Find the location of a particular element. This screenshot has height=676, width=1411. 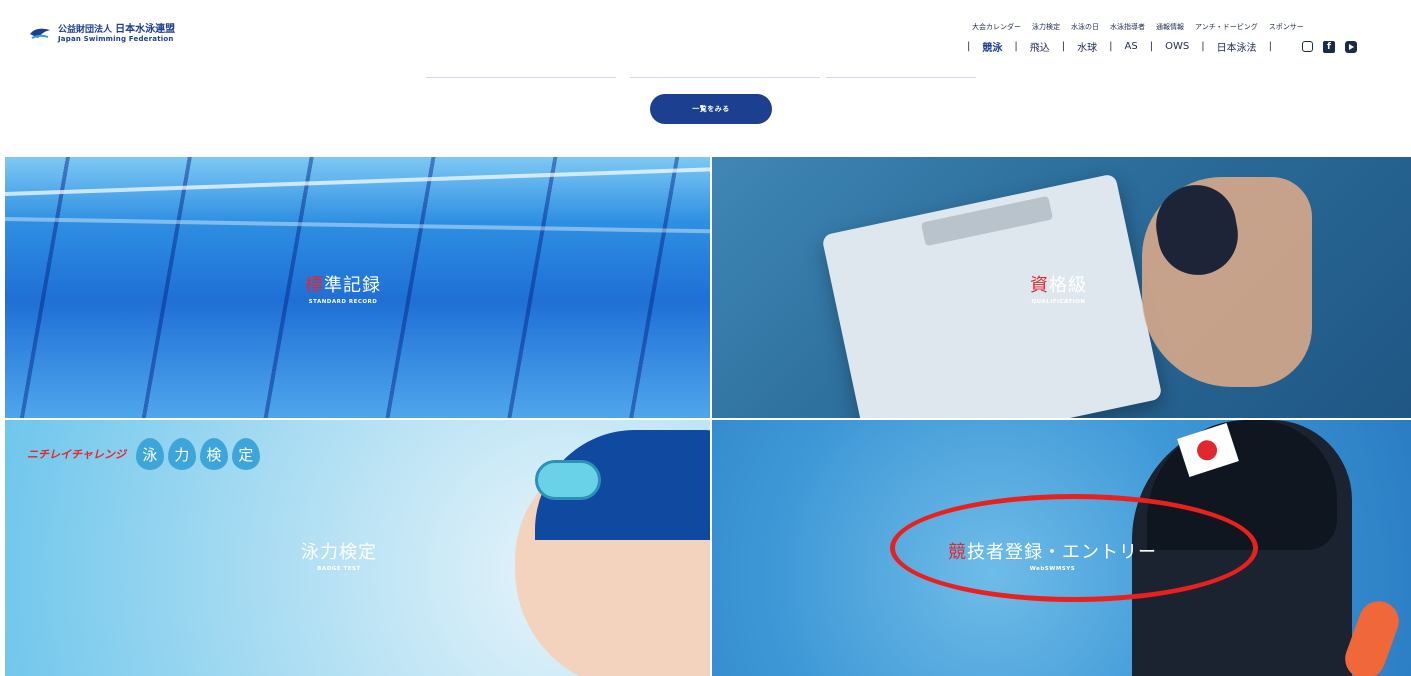

sport-nav: | 競泳 | 飛込 | 水球 | AS | OWS | 日本泳法 | f is located at coordinates (1156, 46).